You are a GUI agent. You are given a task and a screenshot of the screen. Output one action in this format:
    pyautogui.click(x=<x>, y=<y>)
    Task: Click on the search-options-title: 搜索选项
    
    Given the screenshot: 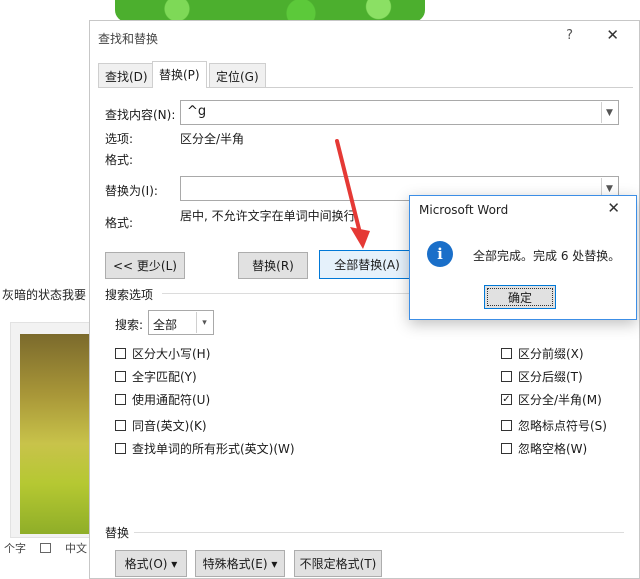 What is the action you would take?
    pyautogui.click(x=129, y=295)
    